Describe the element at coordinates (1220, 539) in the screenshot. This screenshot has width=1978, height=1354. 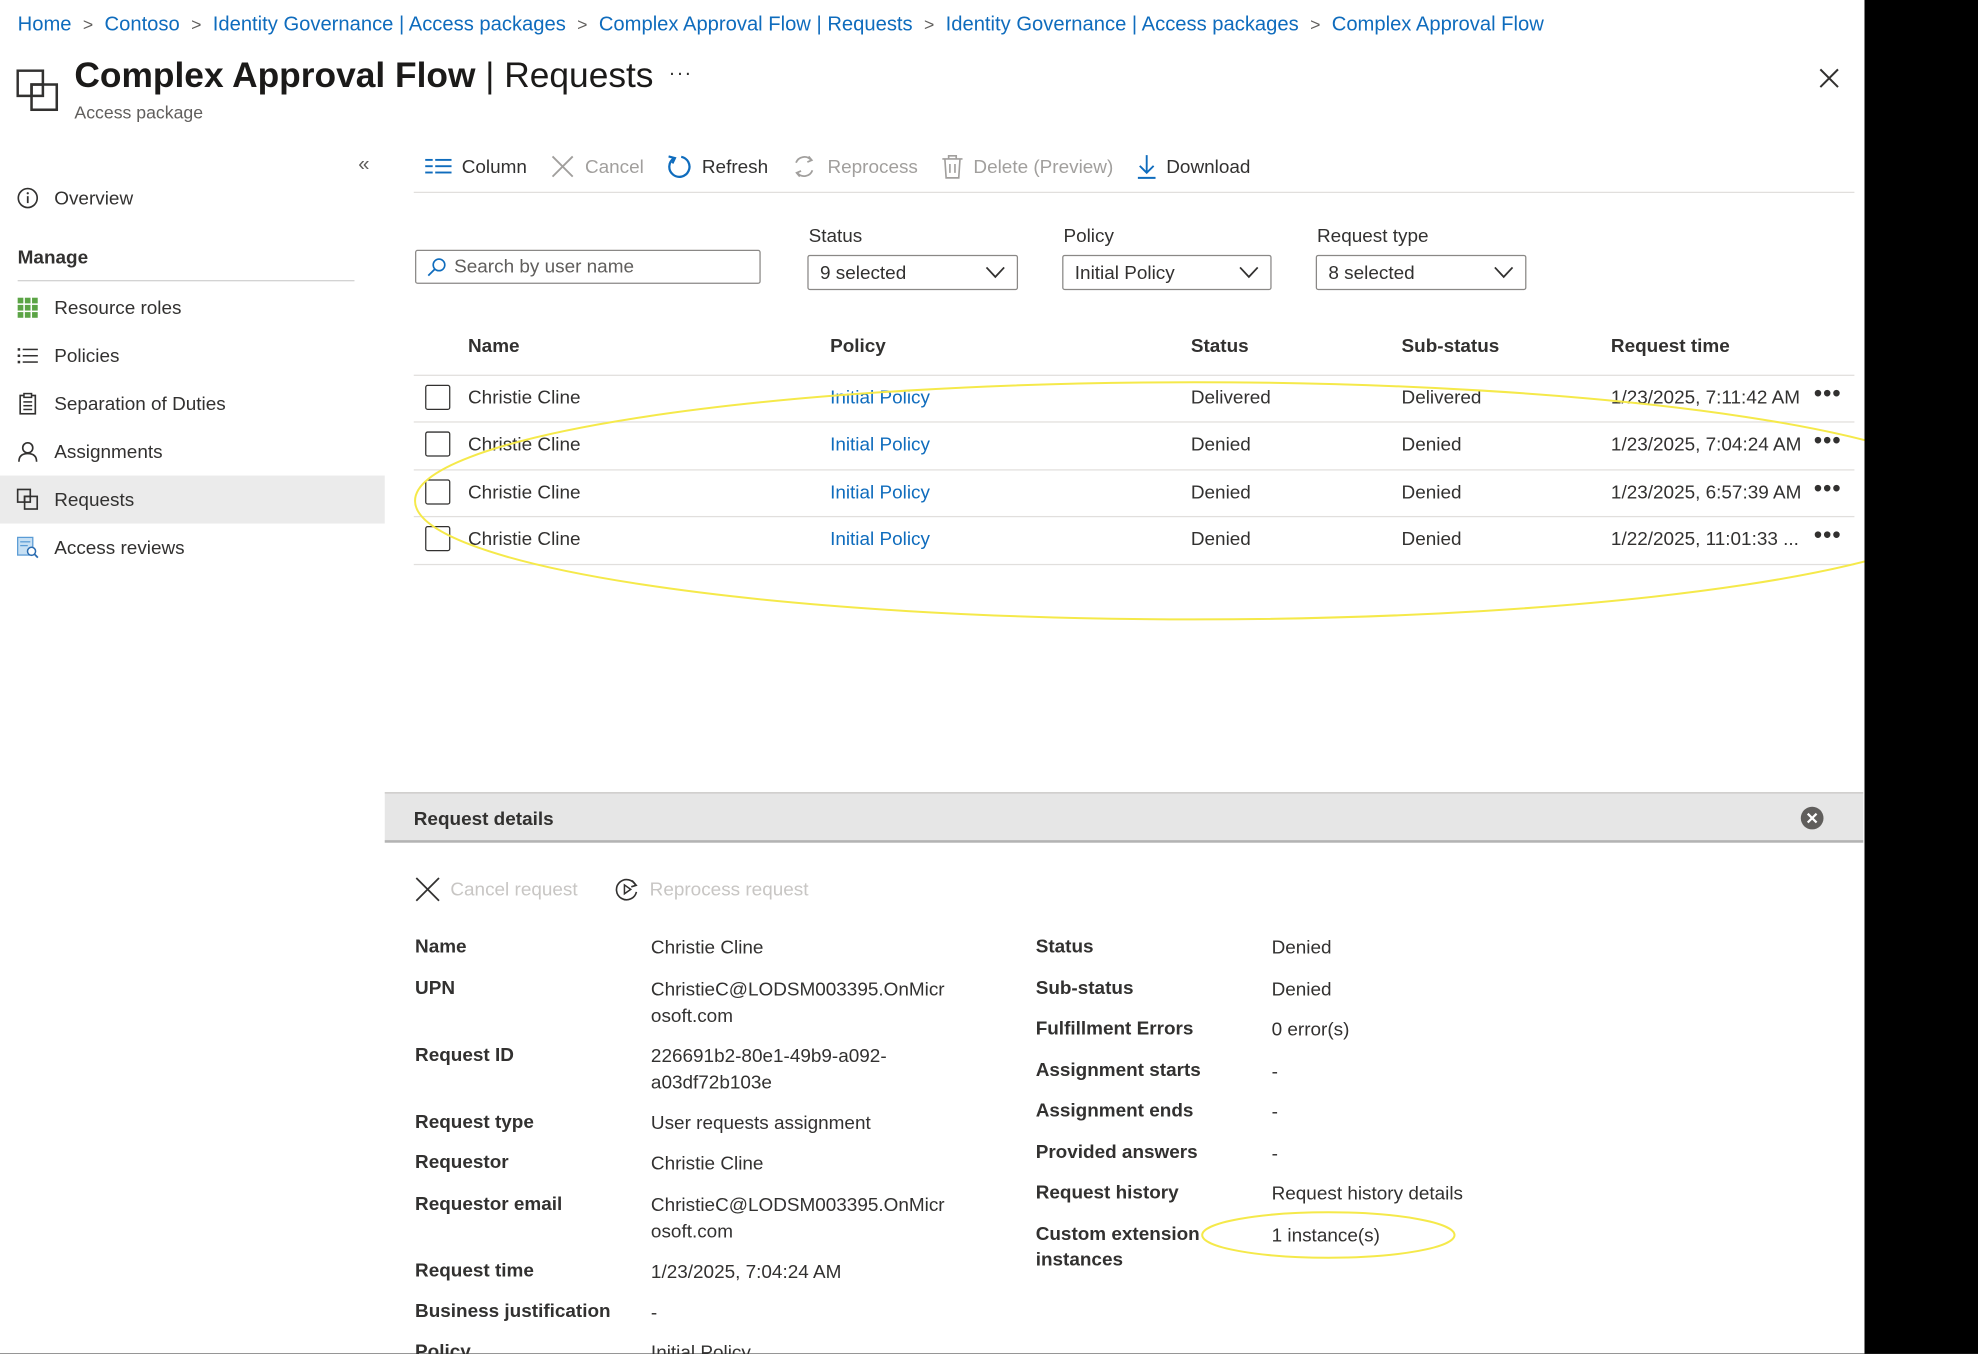
I see `cell-status: Denied` at that location.